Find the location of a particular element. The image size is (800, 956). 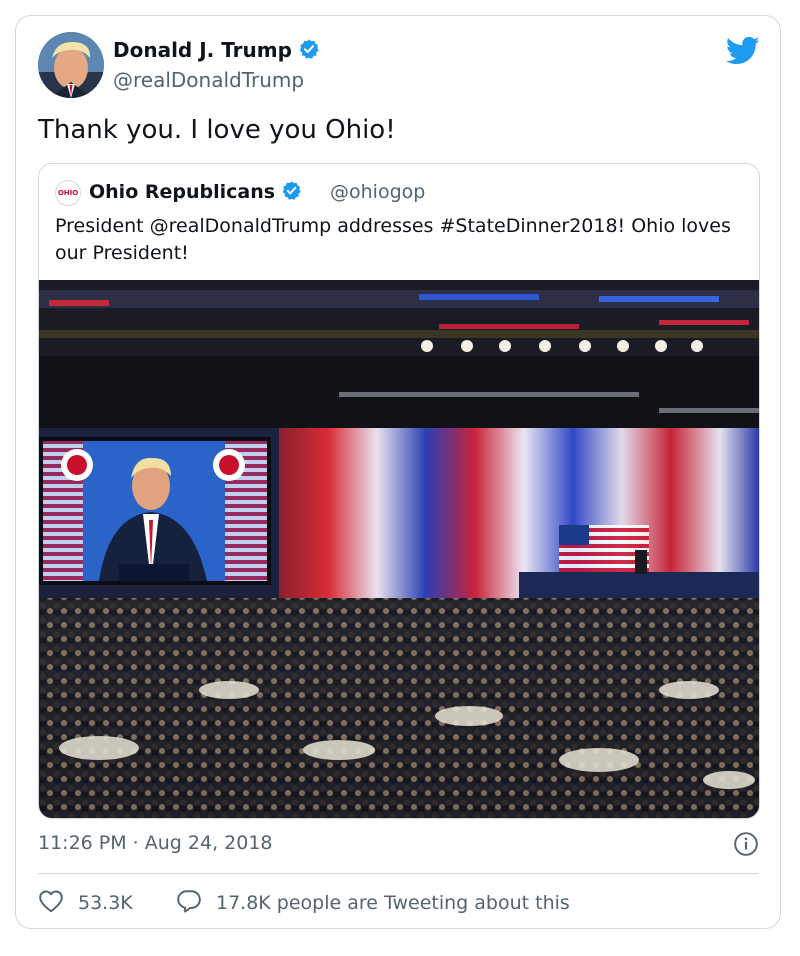

discussion-label: 17.8K people are Tweeting about this is located at coordinates (393, 903).